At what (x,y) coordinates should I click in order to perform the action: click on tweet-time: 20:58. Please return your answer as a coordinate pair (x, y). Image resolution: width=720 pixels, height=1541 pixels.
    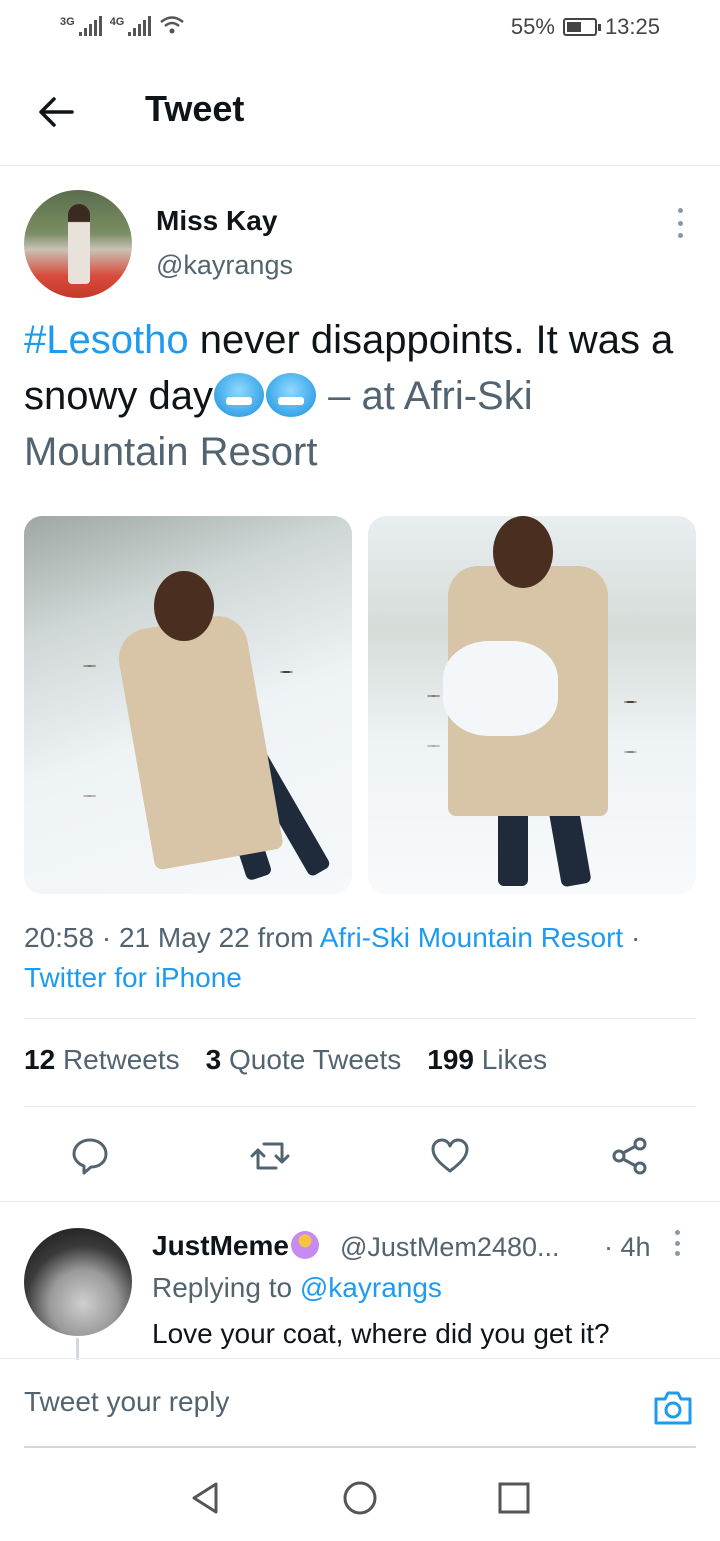
    Looking at the image, I should click on (59, 937).